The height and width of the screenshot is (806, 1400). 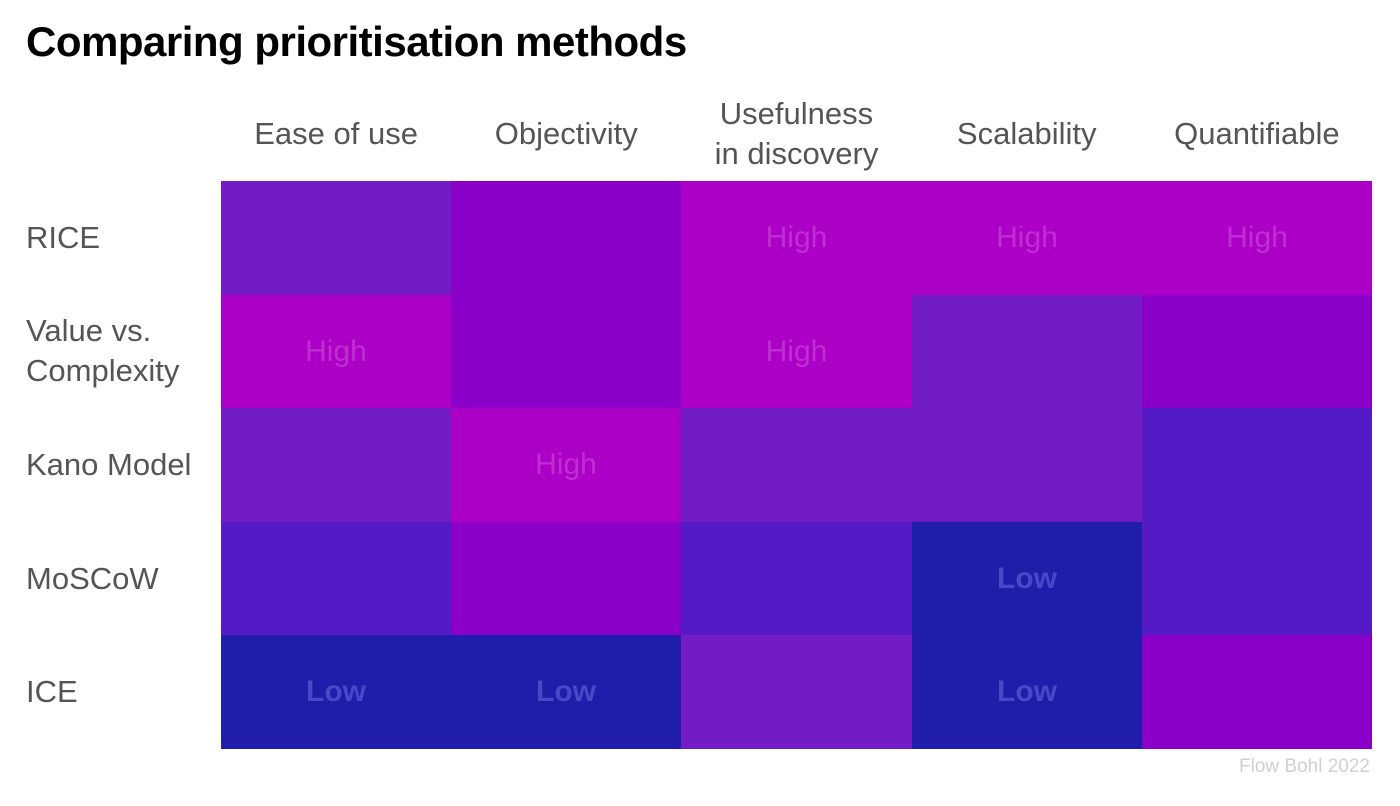 I want to click on column-label: Quantifiable, so click(x=1257, y=133).